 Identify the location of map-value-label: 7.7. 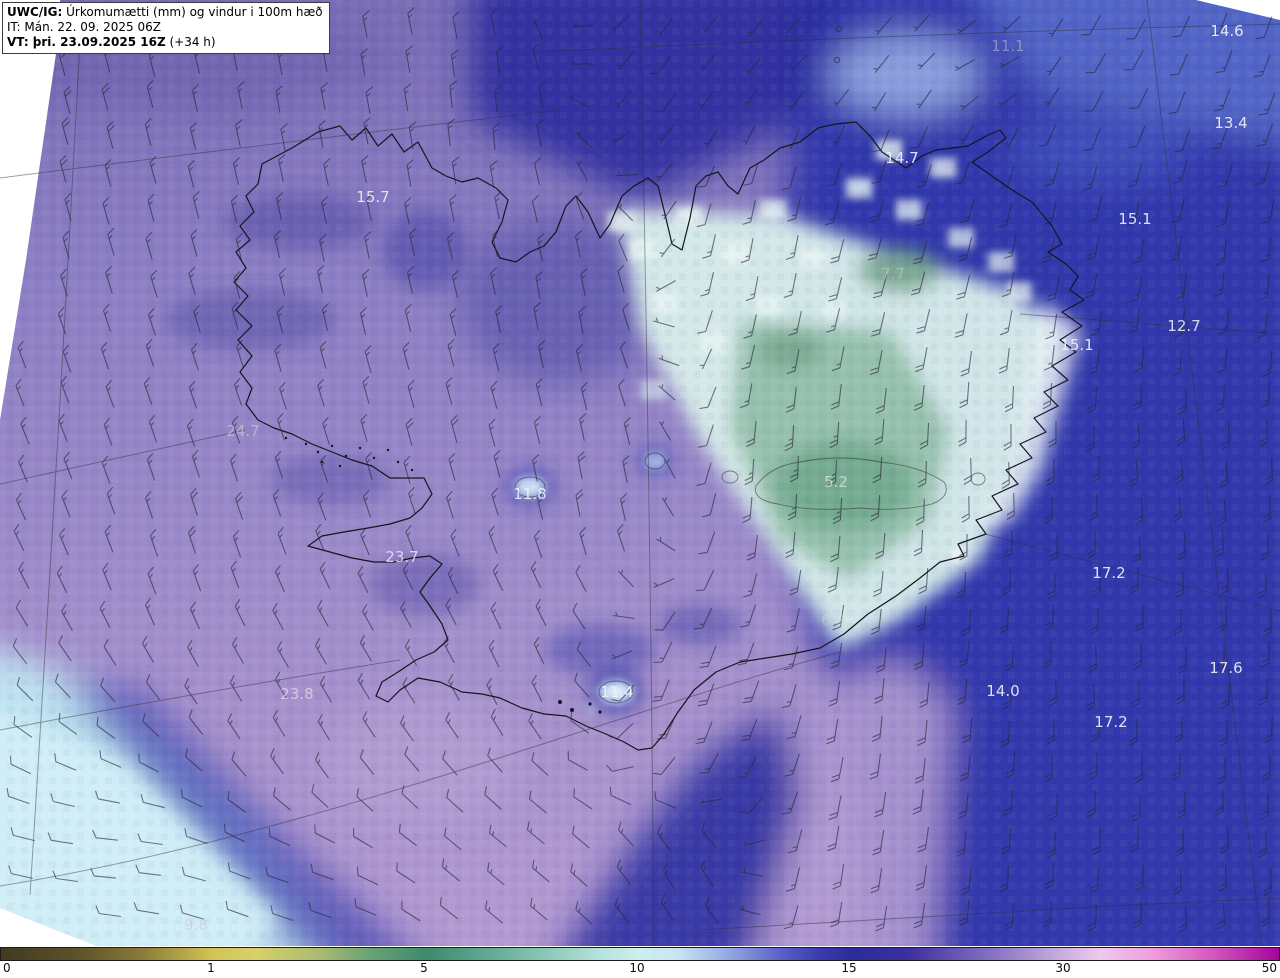
(893, 274).